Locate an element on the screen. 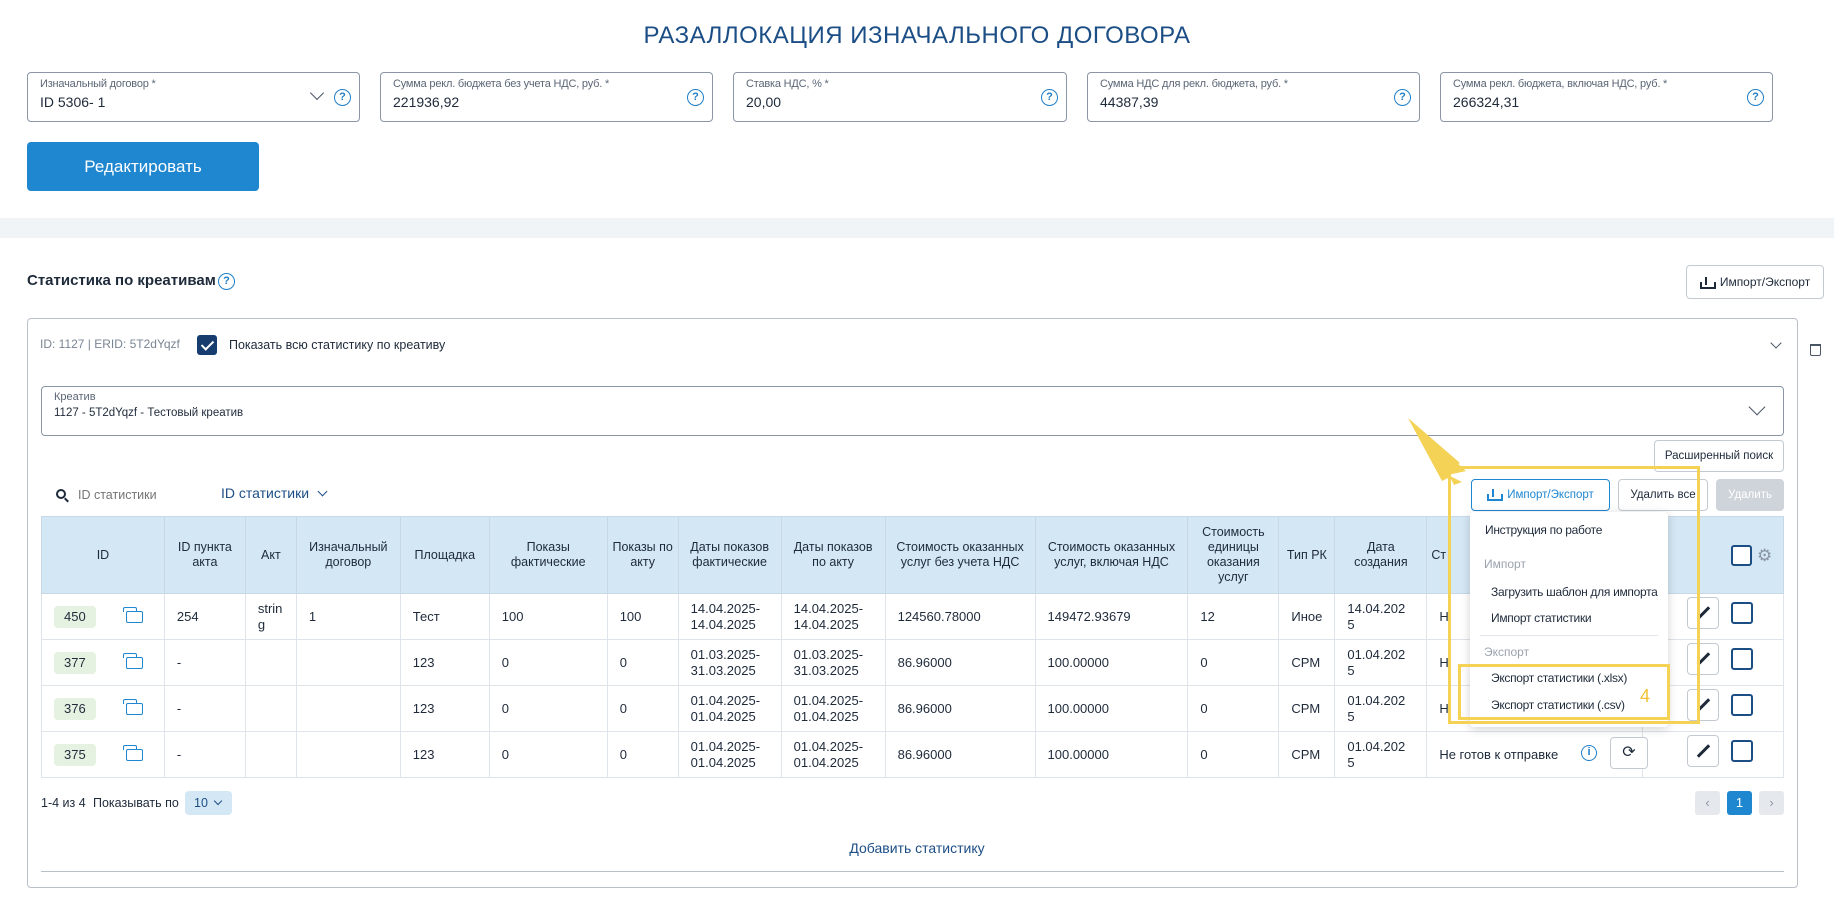  cell-created: 14.04.202 5 is located at coordinates (1381, 616).